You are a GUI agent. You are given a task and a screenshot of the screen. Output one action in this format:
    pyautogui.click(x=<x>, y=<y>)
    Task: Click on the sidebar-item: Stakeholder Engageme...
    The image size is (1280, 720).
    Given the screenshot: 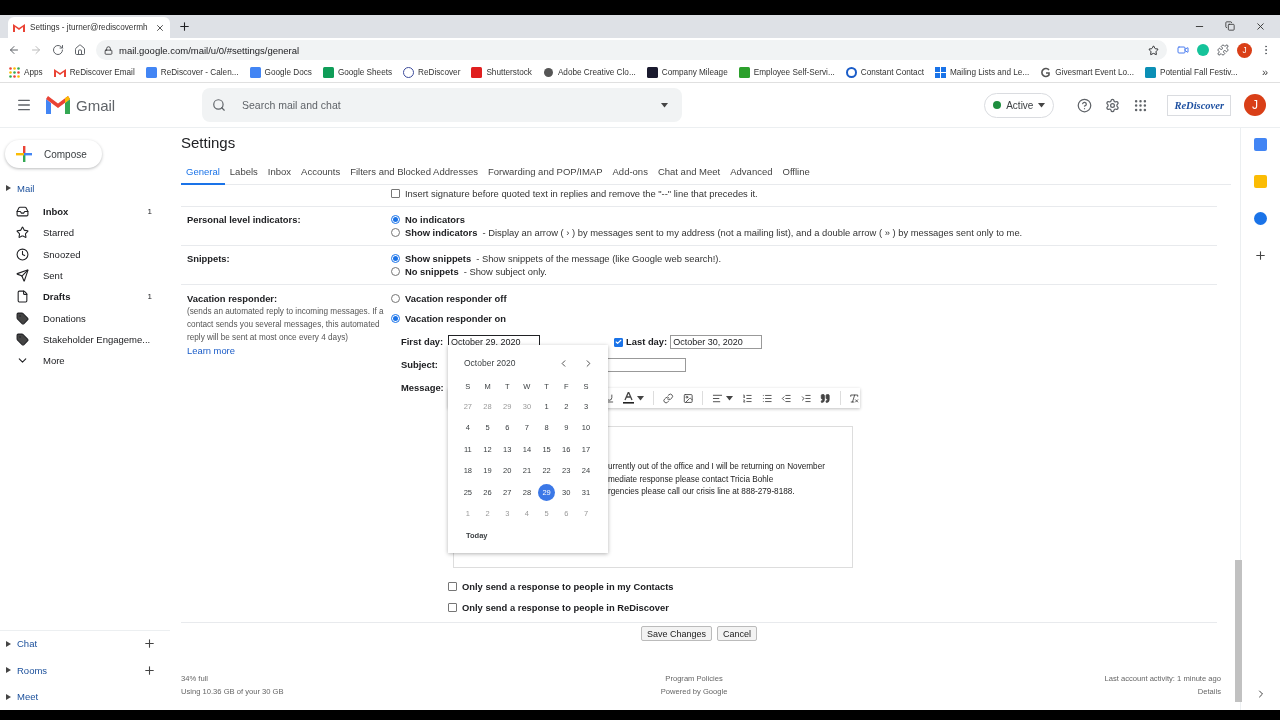 What is the action you would take?
    pyautogui.click(x=85, y=339)
    